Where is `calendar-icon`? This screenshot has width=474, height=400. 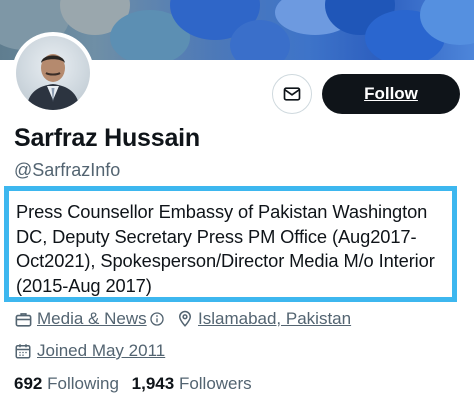 calendar-icon is located at coordinates (23, 351).